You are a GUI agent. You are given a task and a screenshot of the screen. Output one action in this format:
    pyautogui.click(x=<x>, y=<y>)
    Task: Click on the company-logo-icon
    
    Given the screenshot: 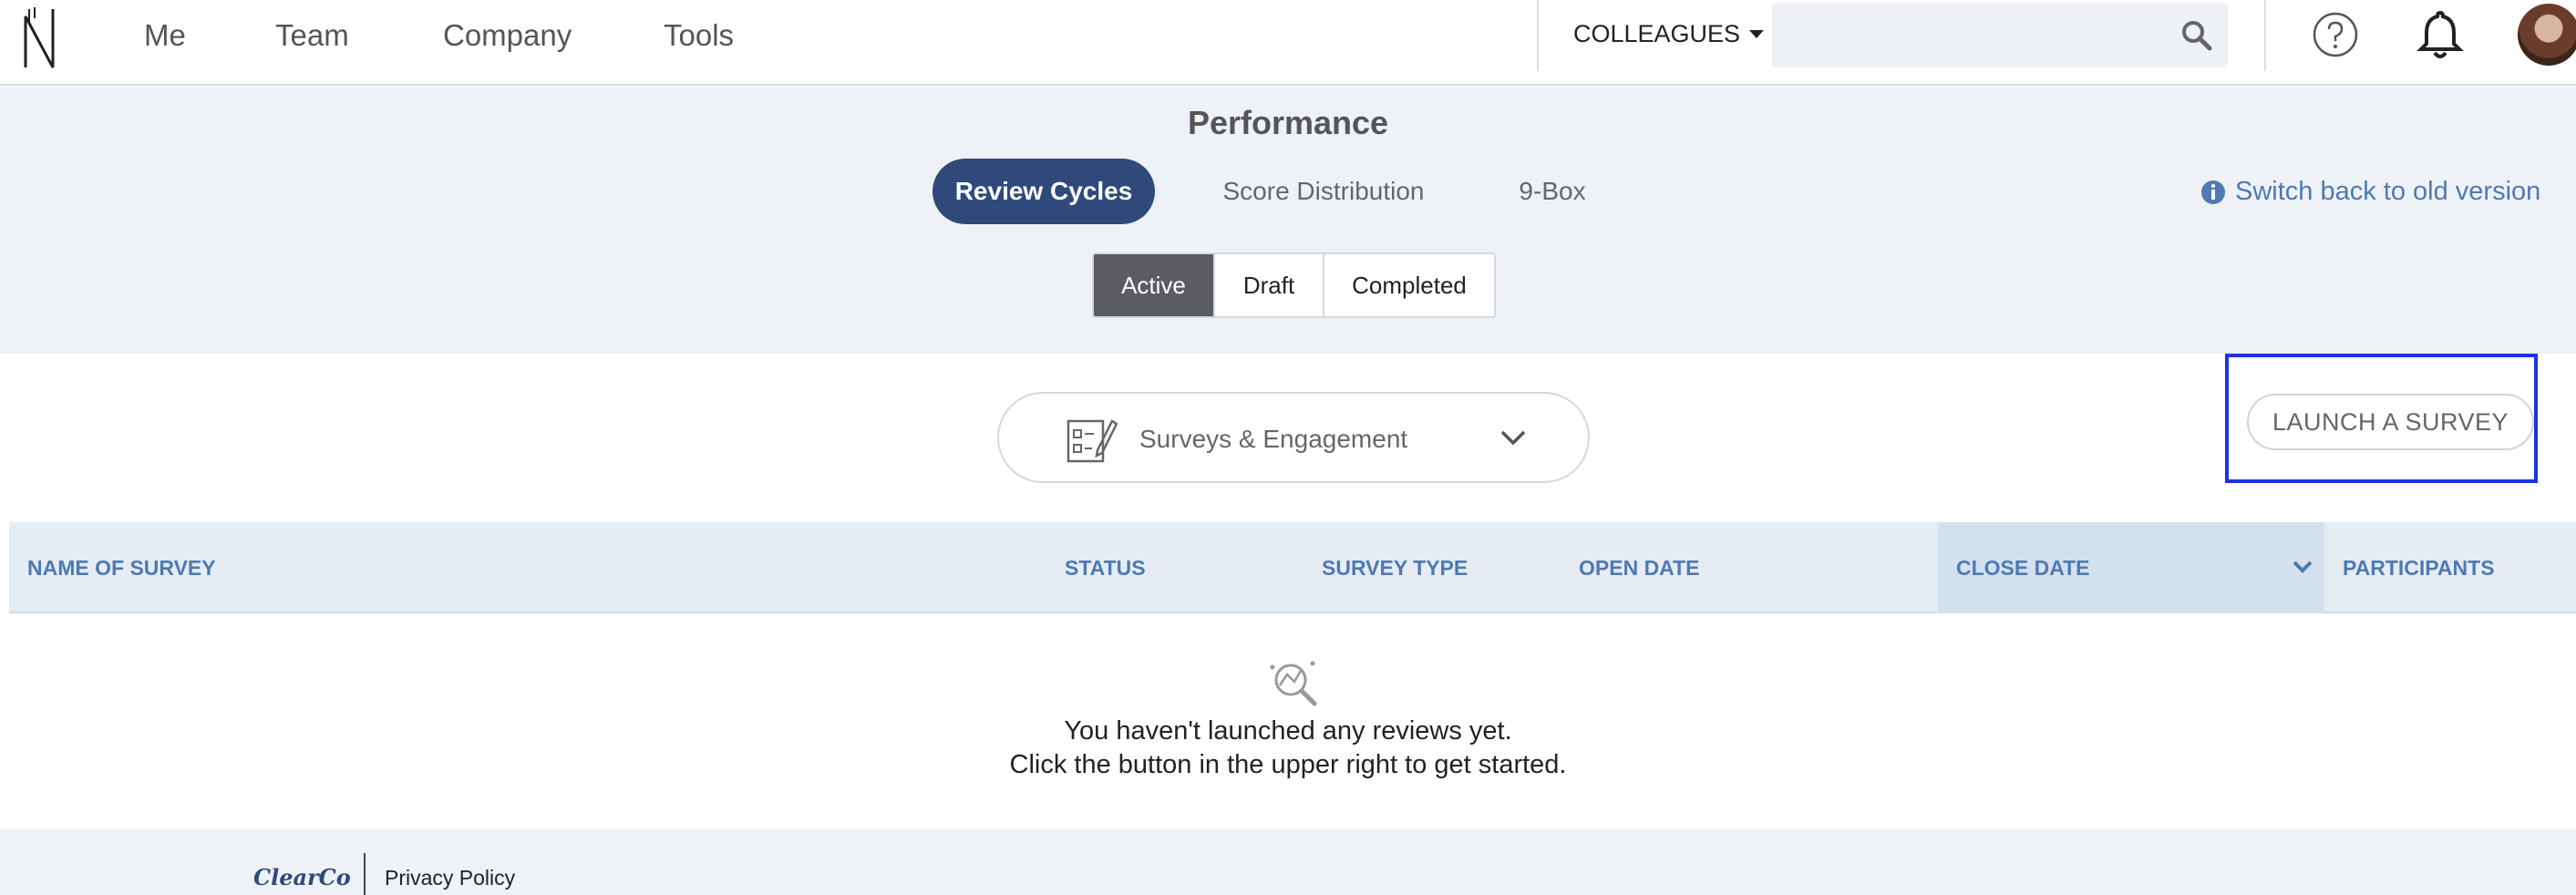 What is the action you would take?
    pyautogui.click(x=40, y=38)
    